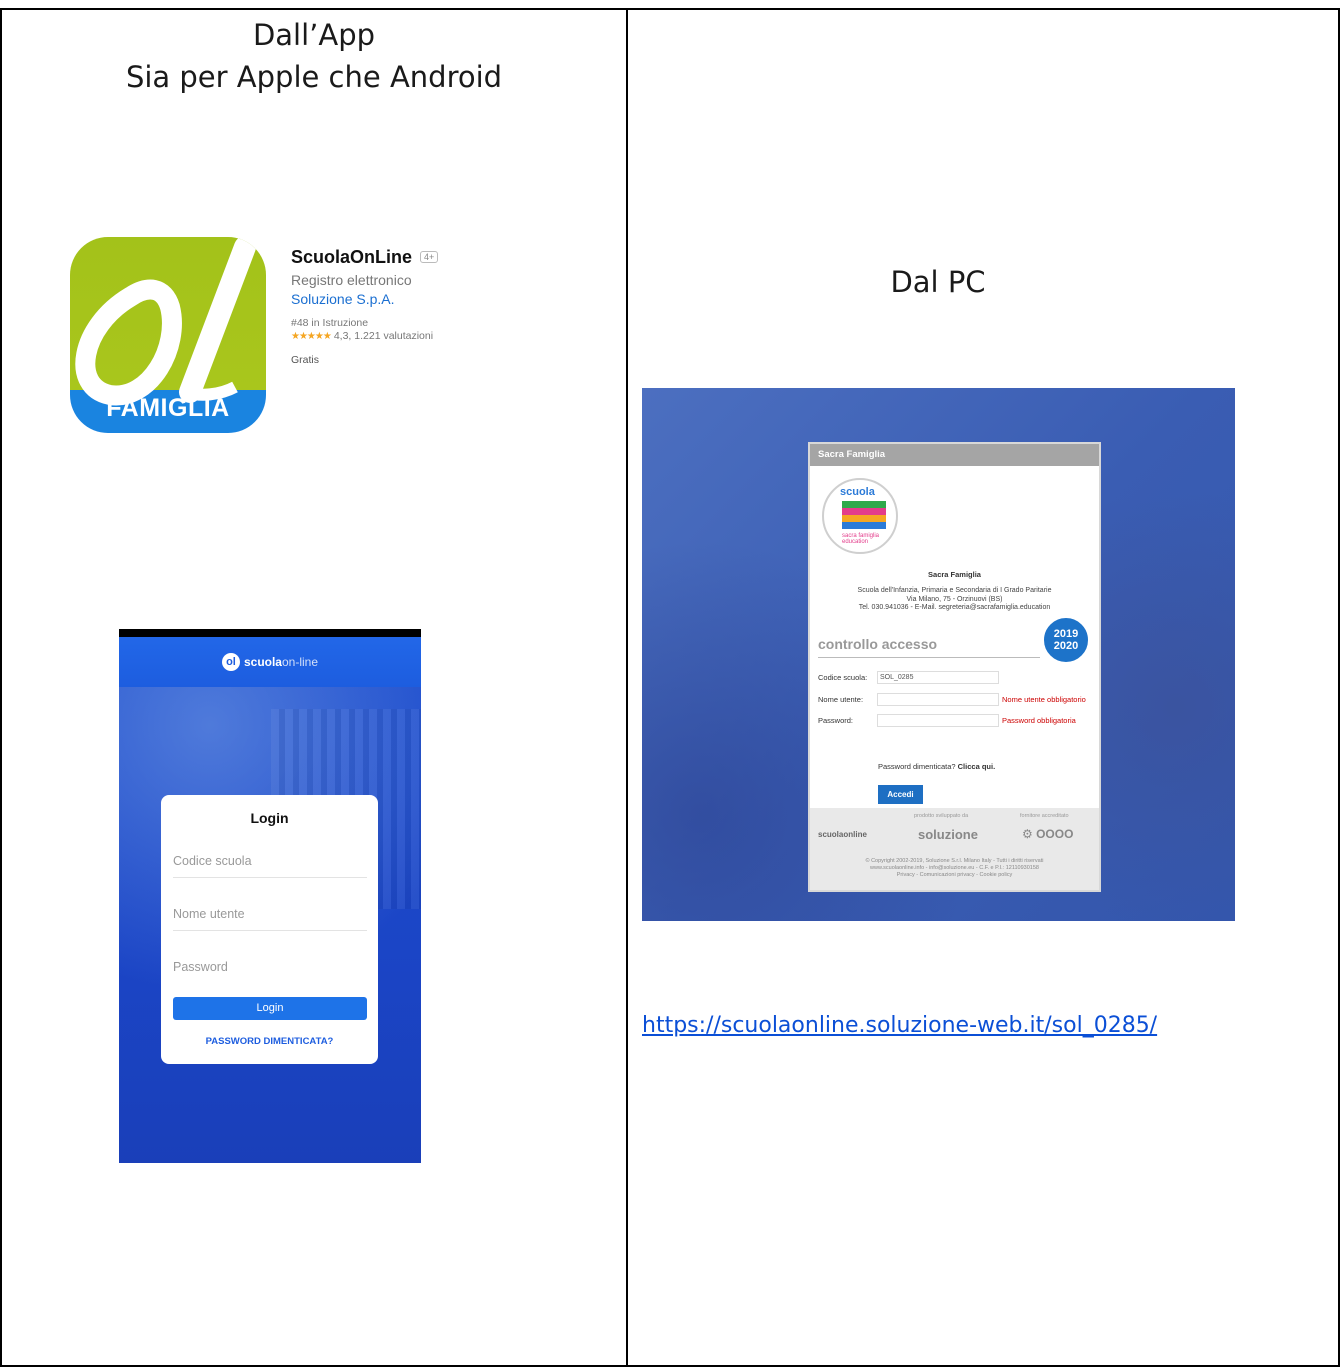 Image resolution: width=1341 pixels, height=1367 pixels. I want to click on app-rank: #48 in Istruzione, so click(330, 323).